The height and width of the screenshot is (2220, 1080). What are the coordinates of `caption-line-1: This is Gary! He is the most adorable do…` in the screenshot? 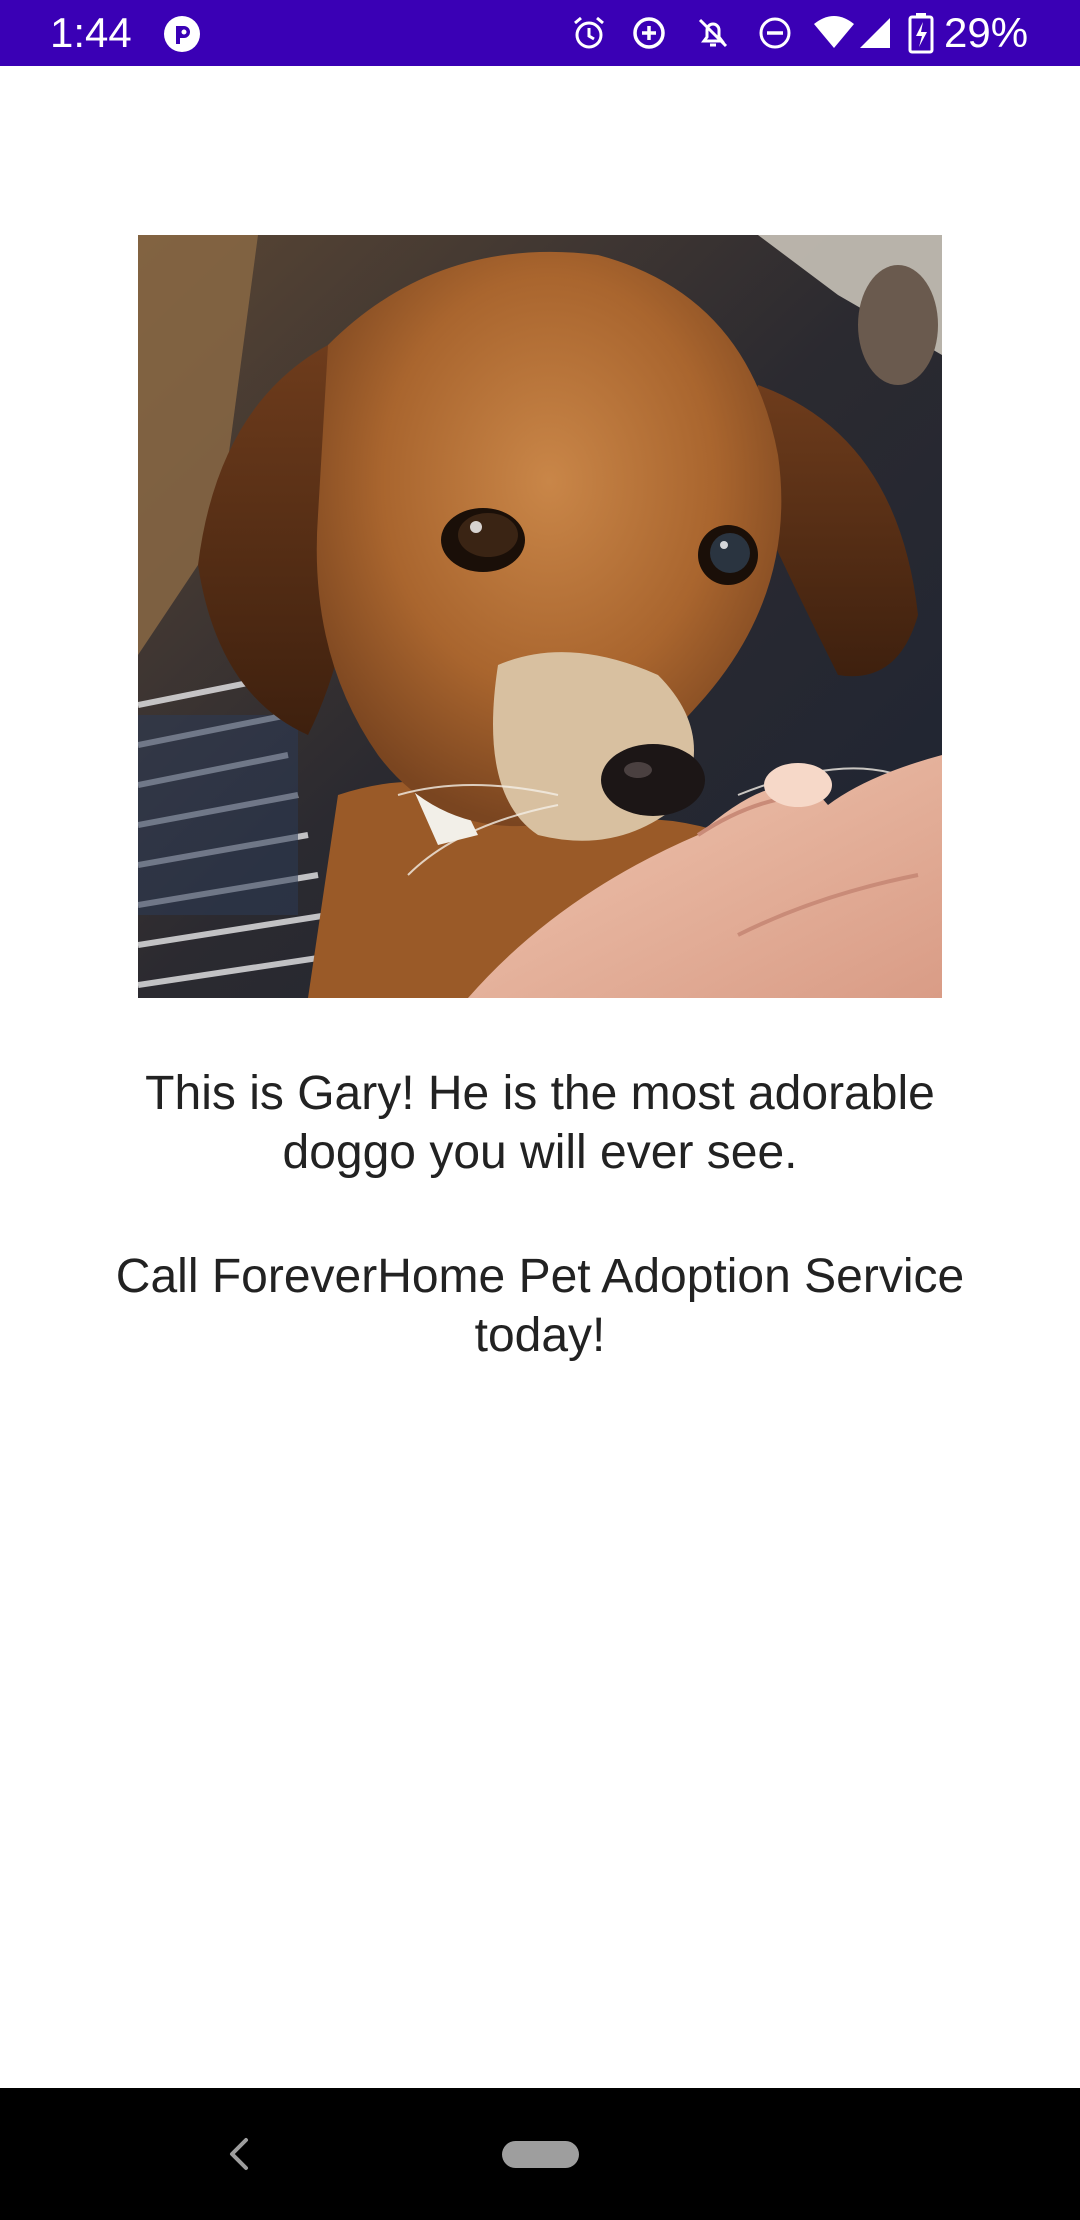 It's located at (540, 1123).